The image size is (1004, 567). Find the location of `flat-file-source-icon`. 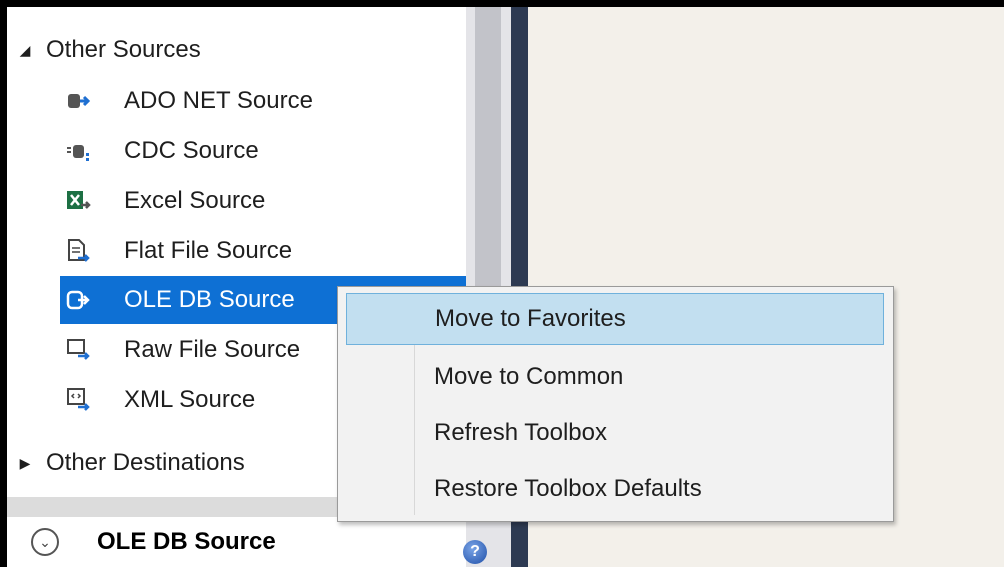

flat-file-source-icon is located at coordinates (79, 251).